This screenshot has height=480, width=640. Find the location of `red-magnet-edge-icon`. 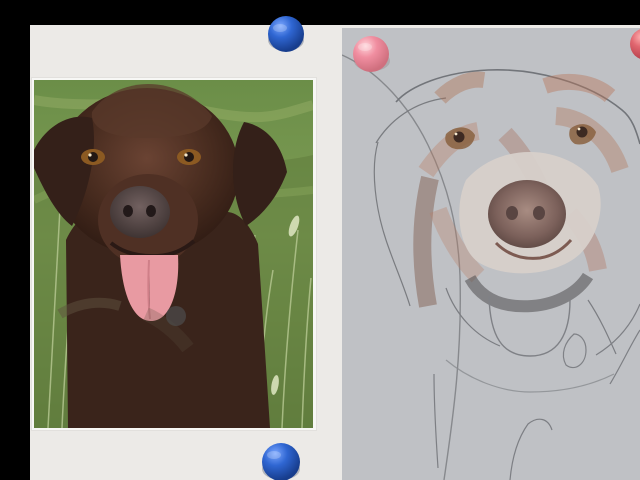

red-magnet-edge-icon is located at coordinates (635, 44).